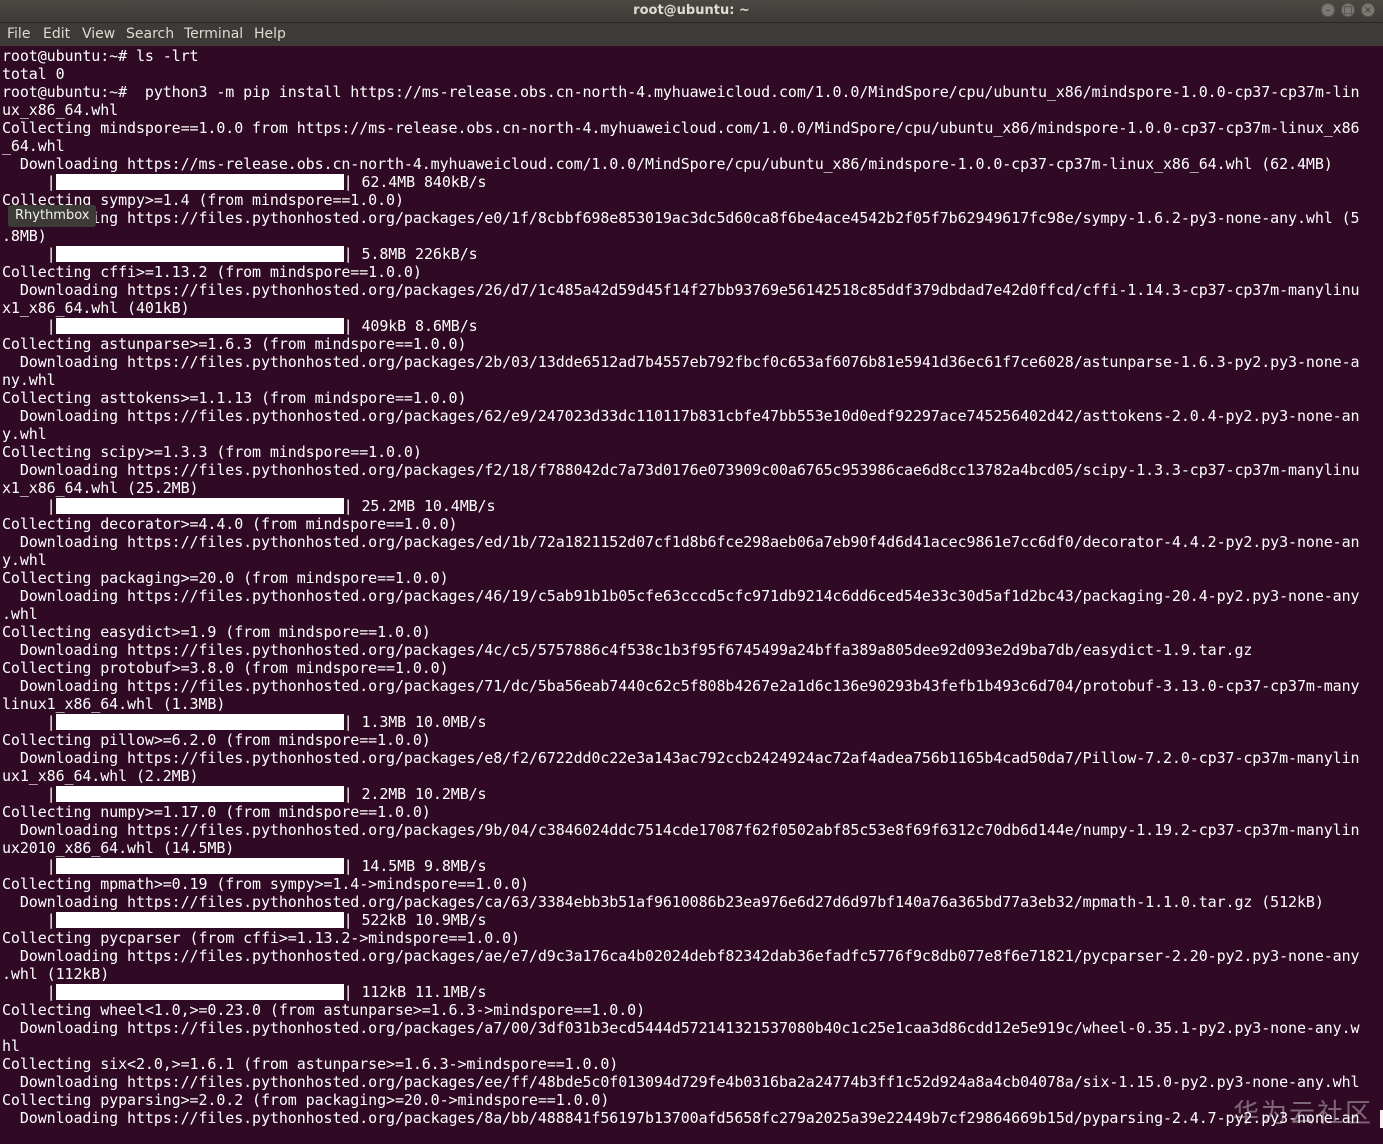 The image size is (1383, 1144). I want to click on progress-stats: | 14.5MB 9.8MB/s, so click(415, 866).